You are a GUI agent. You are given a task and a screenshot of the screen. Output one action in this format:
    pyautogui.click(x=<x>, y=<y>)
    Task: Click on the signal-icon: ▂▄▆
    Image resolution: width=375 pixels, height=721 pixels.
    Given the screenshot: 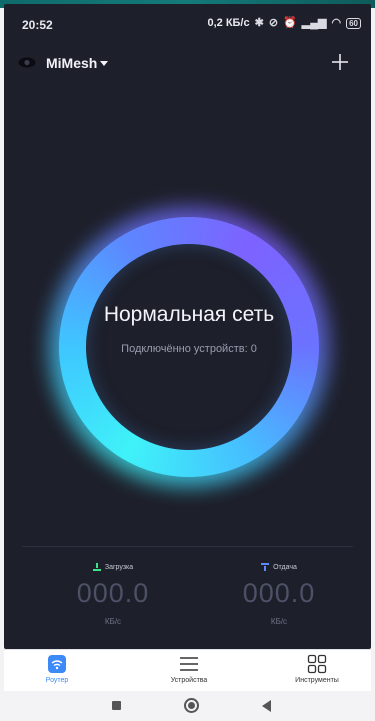 What is the action you would take?
    pyautogui.click(x=314, y=22)
    